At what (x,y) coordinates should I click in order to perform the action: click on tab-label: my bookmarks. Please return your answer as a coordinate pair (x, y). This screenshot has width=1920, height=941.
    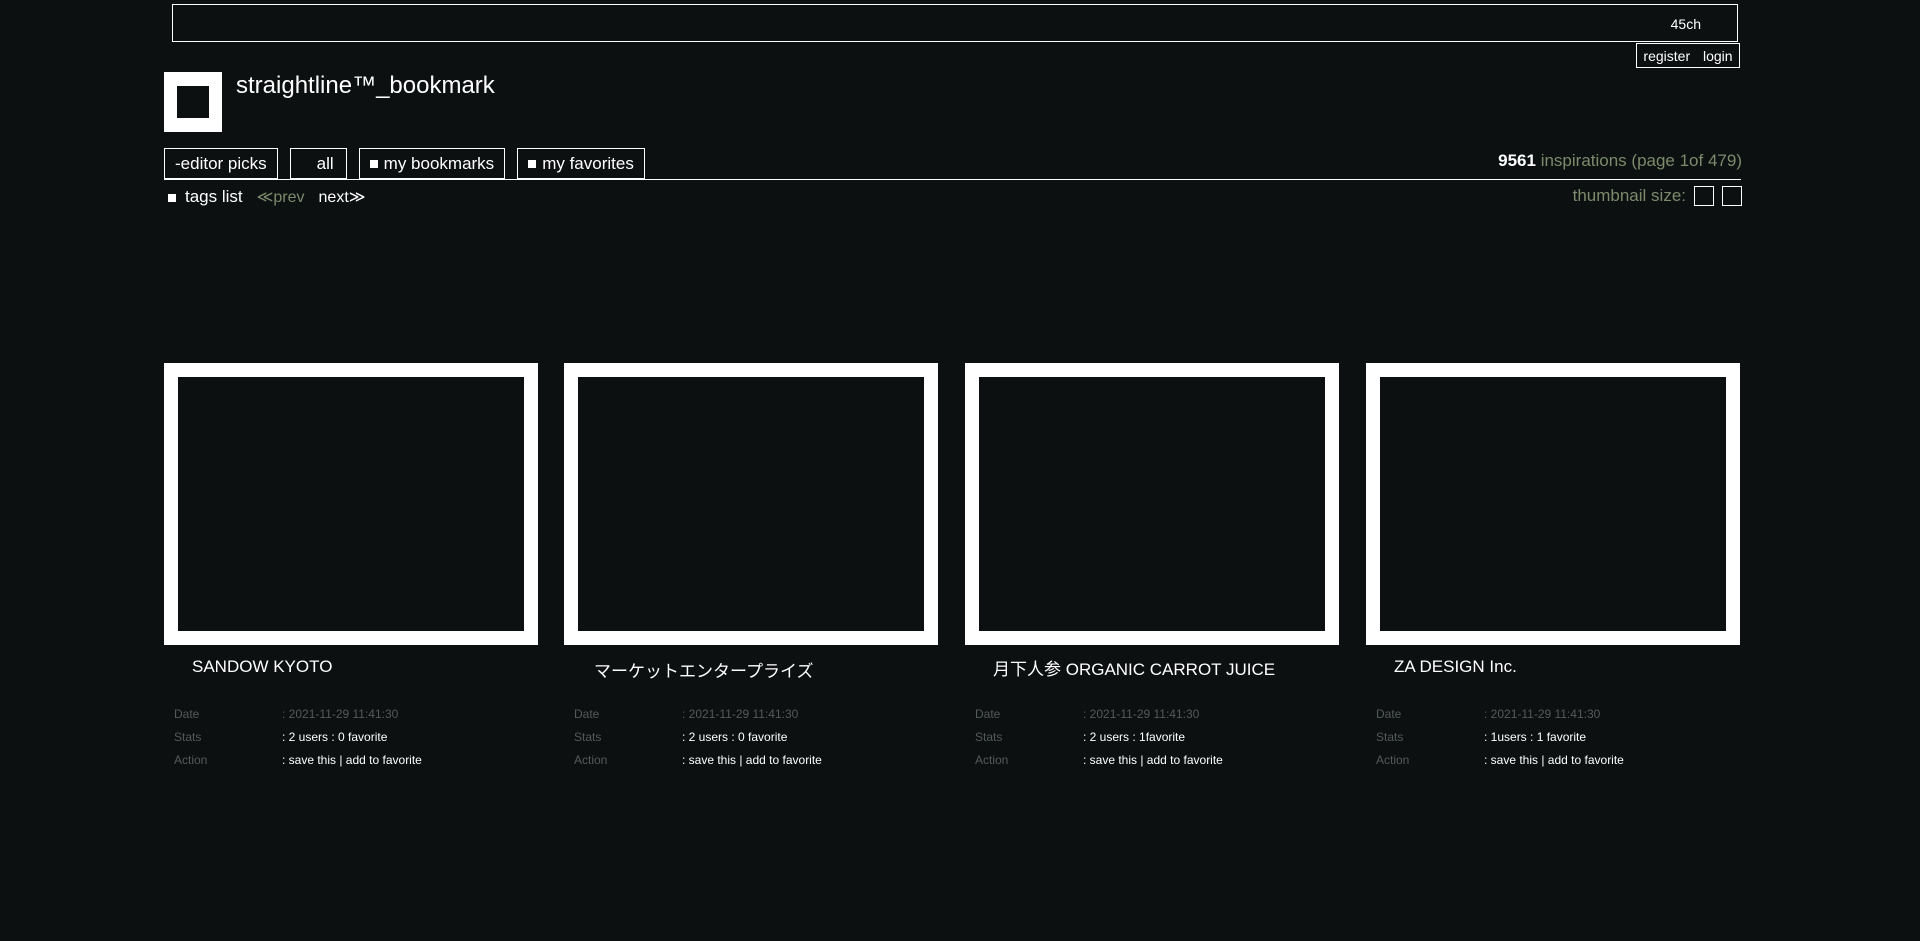
    Looking at the image, I should click on (439, 163).